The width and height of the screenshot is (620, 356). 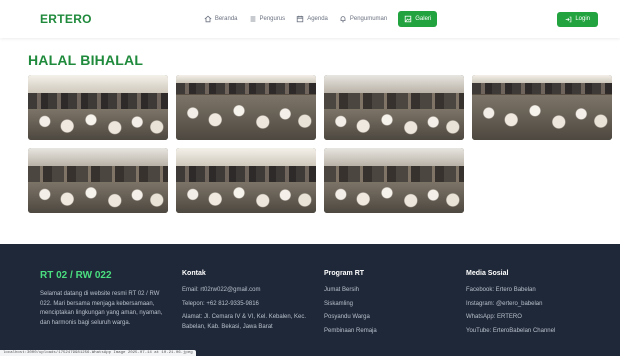 I want to click on nav-link-label: Pengurus, so click(x=272, y=19).